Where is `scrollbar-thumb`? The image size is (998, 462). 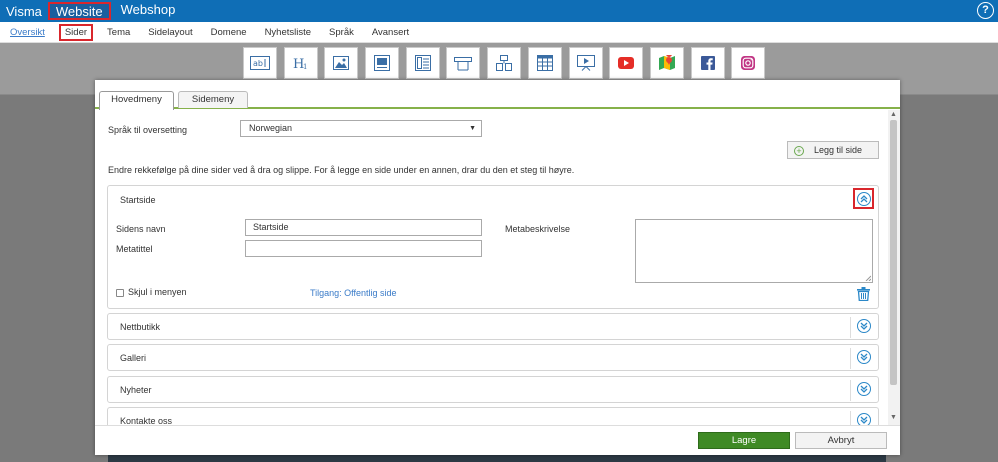
scrollbar-thumb is located at coordinates (893, 252).